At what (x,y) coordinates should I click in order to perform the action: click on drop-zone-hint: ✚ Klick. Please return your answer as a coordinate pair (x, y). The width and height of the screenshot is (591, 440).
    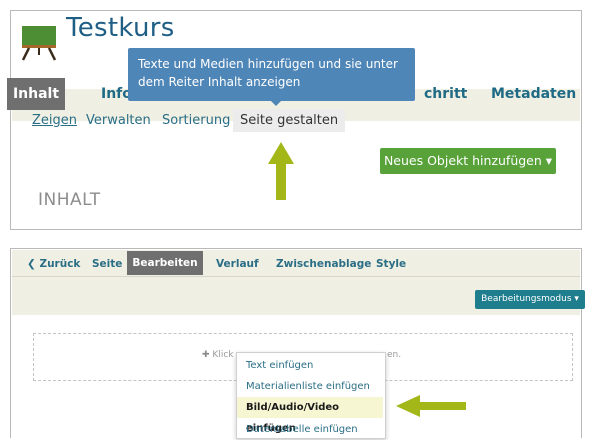
    Looking at the image, I should click on (218, 355).